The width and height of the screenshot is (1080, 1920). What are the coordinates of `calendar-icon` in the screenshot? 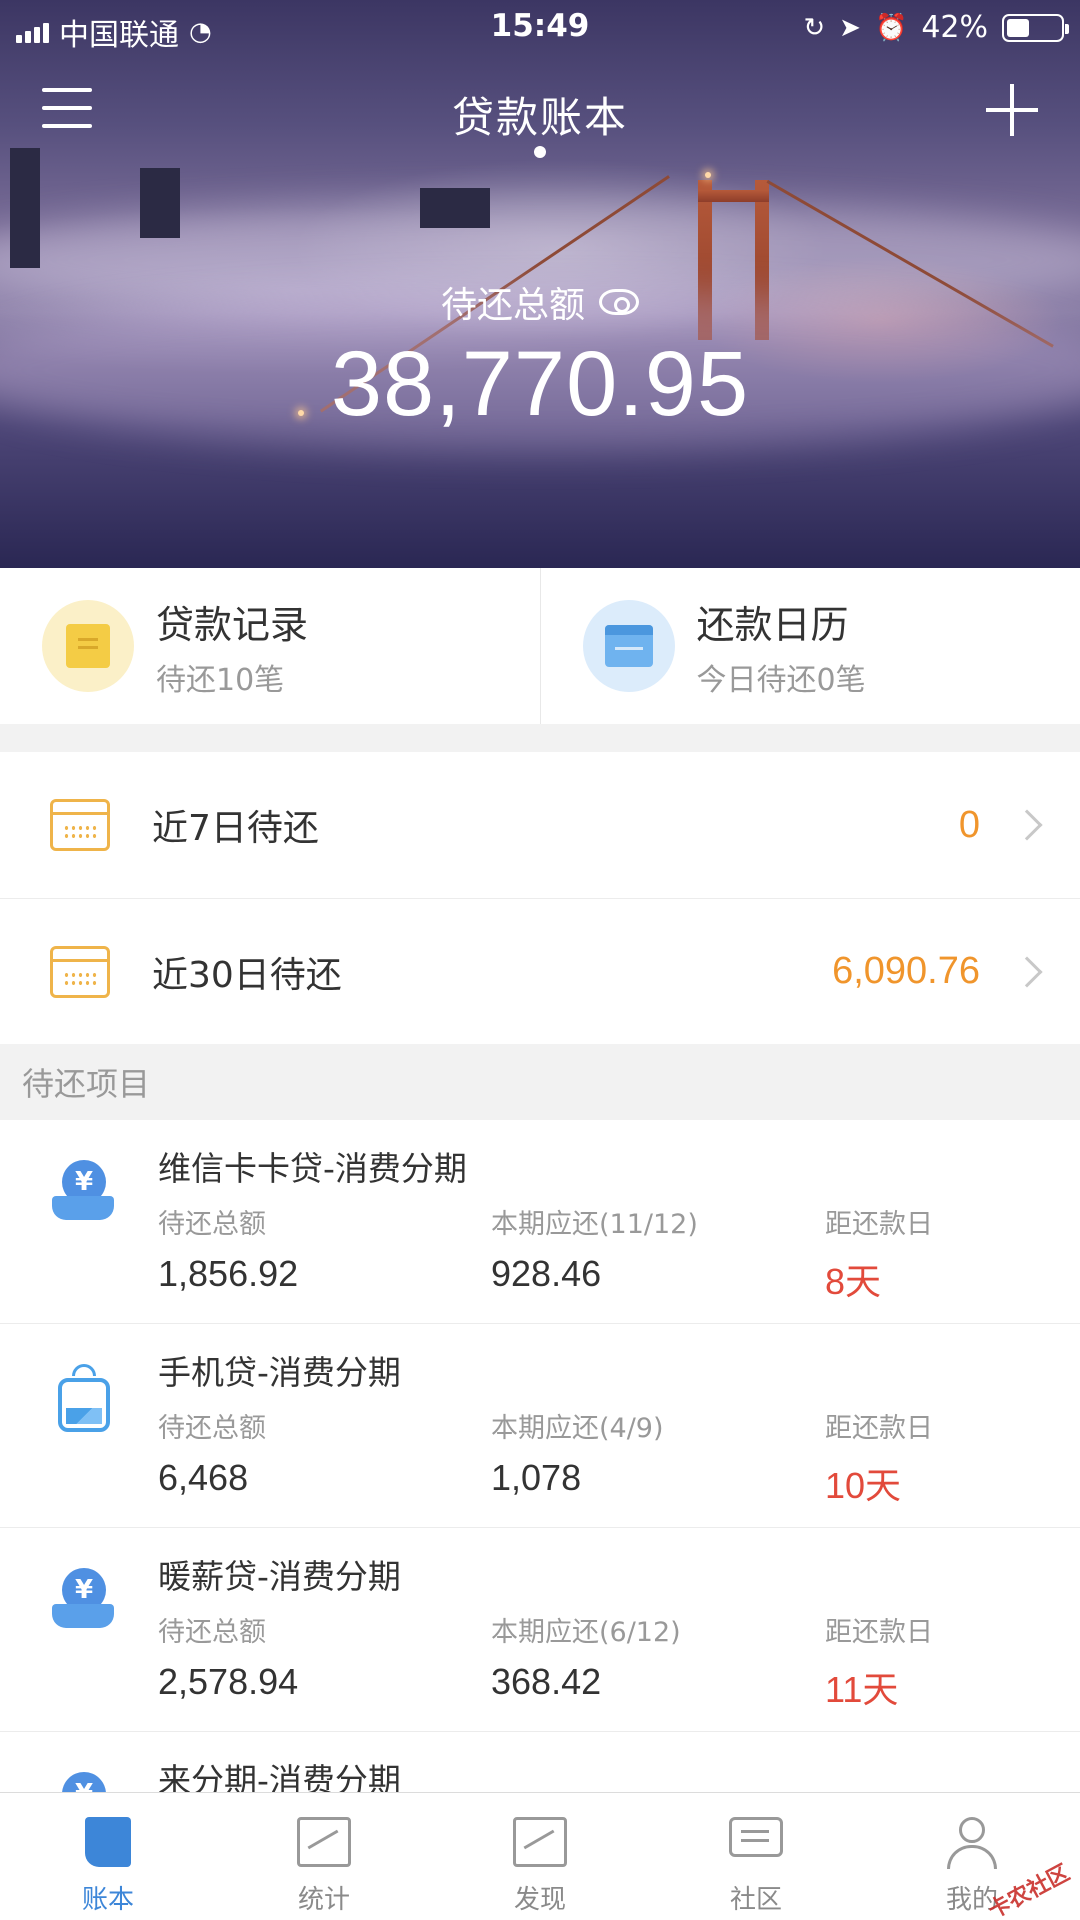 It's located at (628, 646).